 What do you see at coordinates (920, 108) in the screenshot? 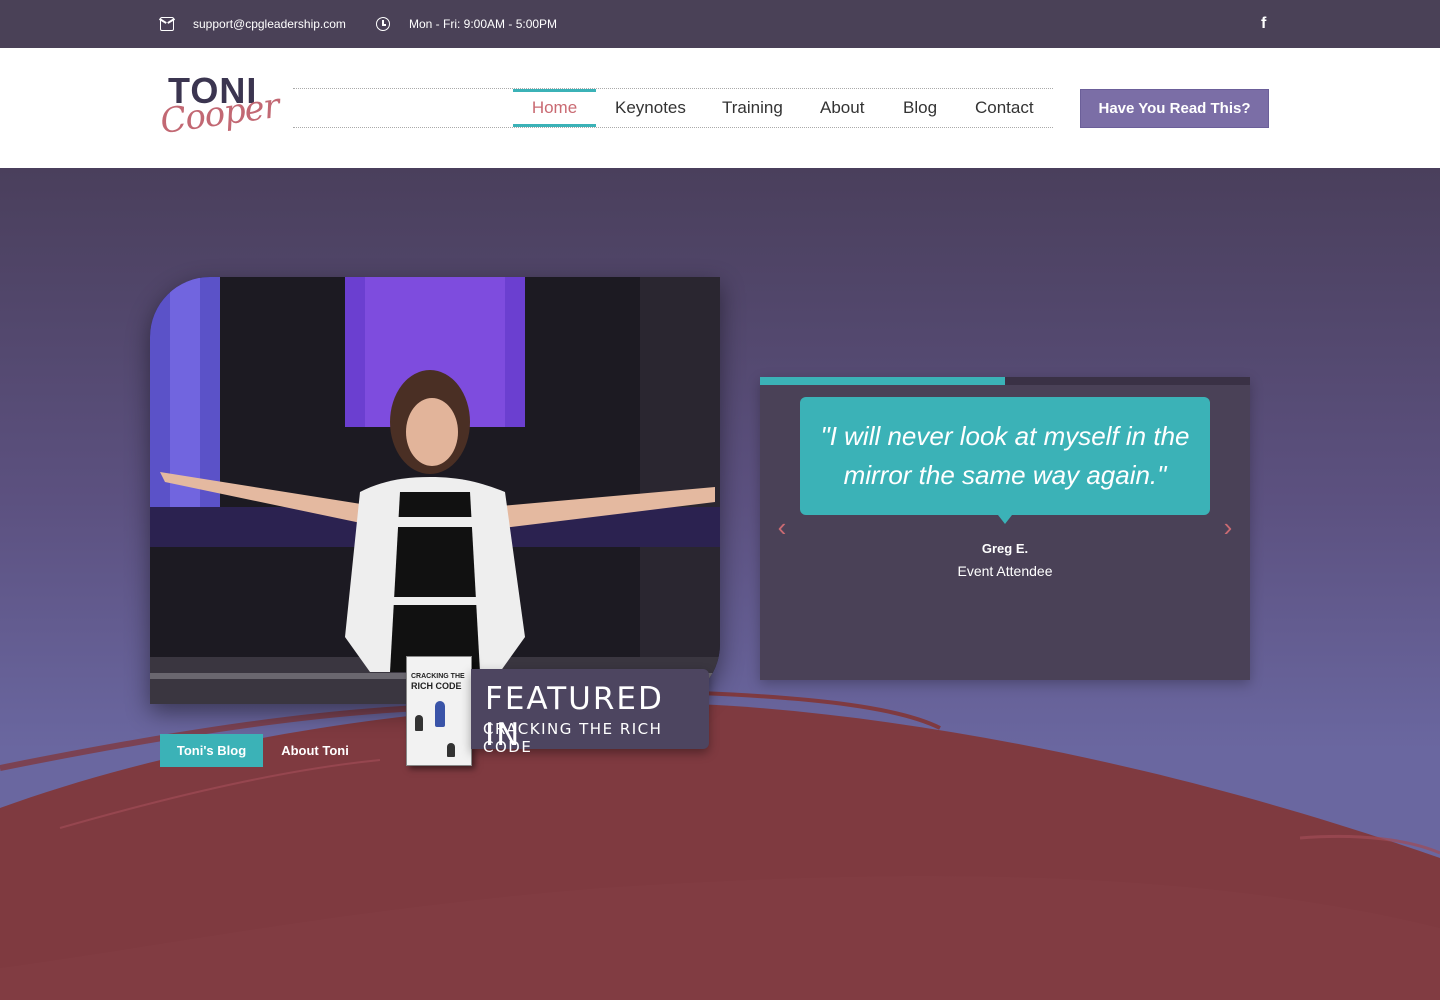
I see `nav-blog: Blog` at bounding box center [920, 108].